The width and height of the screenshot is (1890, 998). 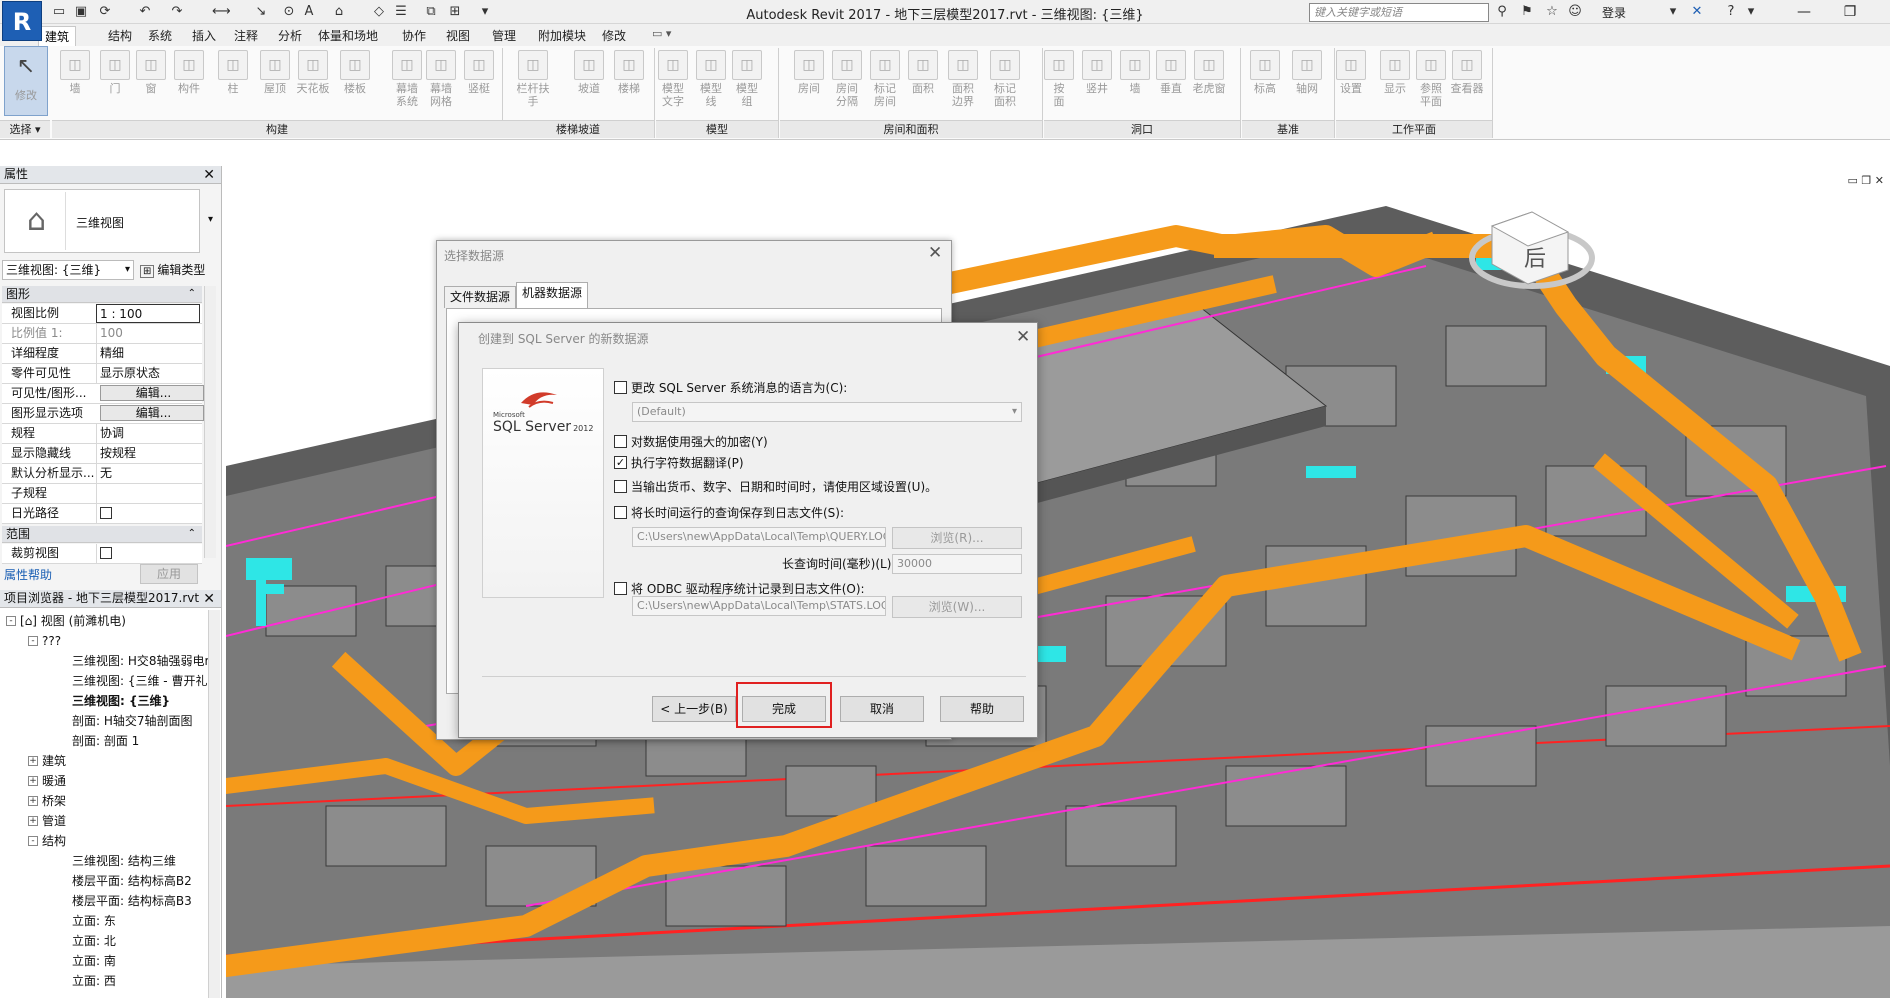 What do you see at coordinates (1552, 12) in the screenshot?
I see `favorites-icon: ☆` at bounding box center [1552, 12].